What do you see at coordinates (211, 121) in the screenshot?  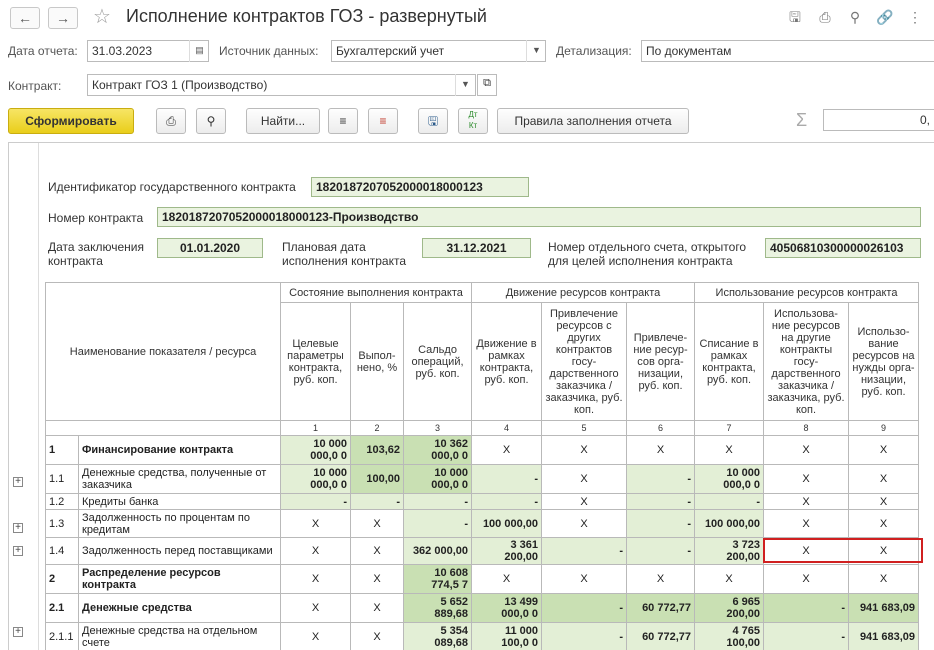 I see `preview-button: ⚲` at bounding box center [211, 121].